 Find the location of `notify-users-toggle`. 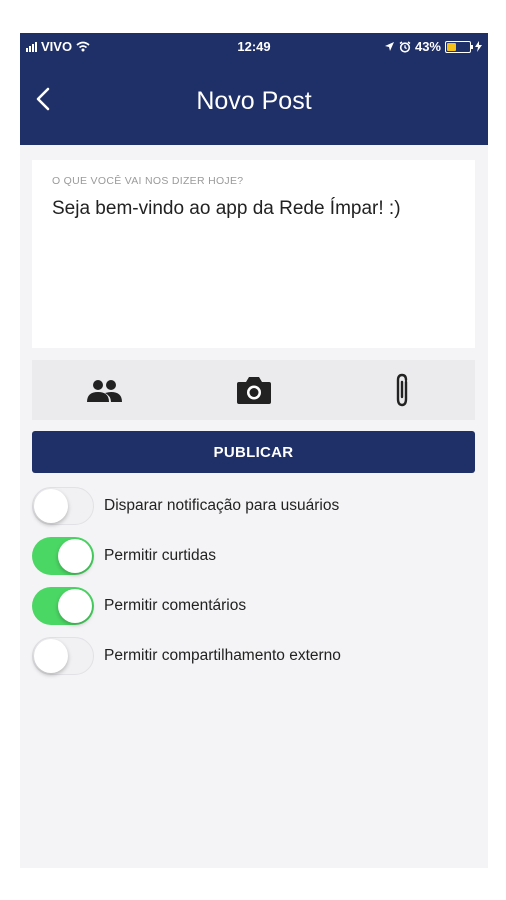

notify-users-toggle is located at coordinates (63, 506).